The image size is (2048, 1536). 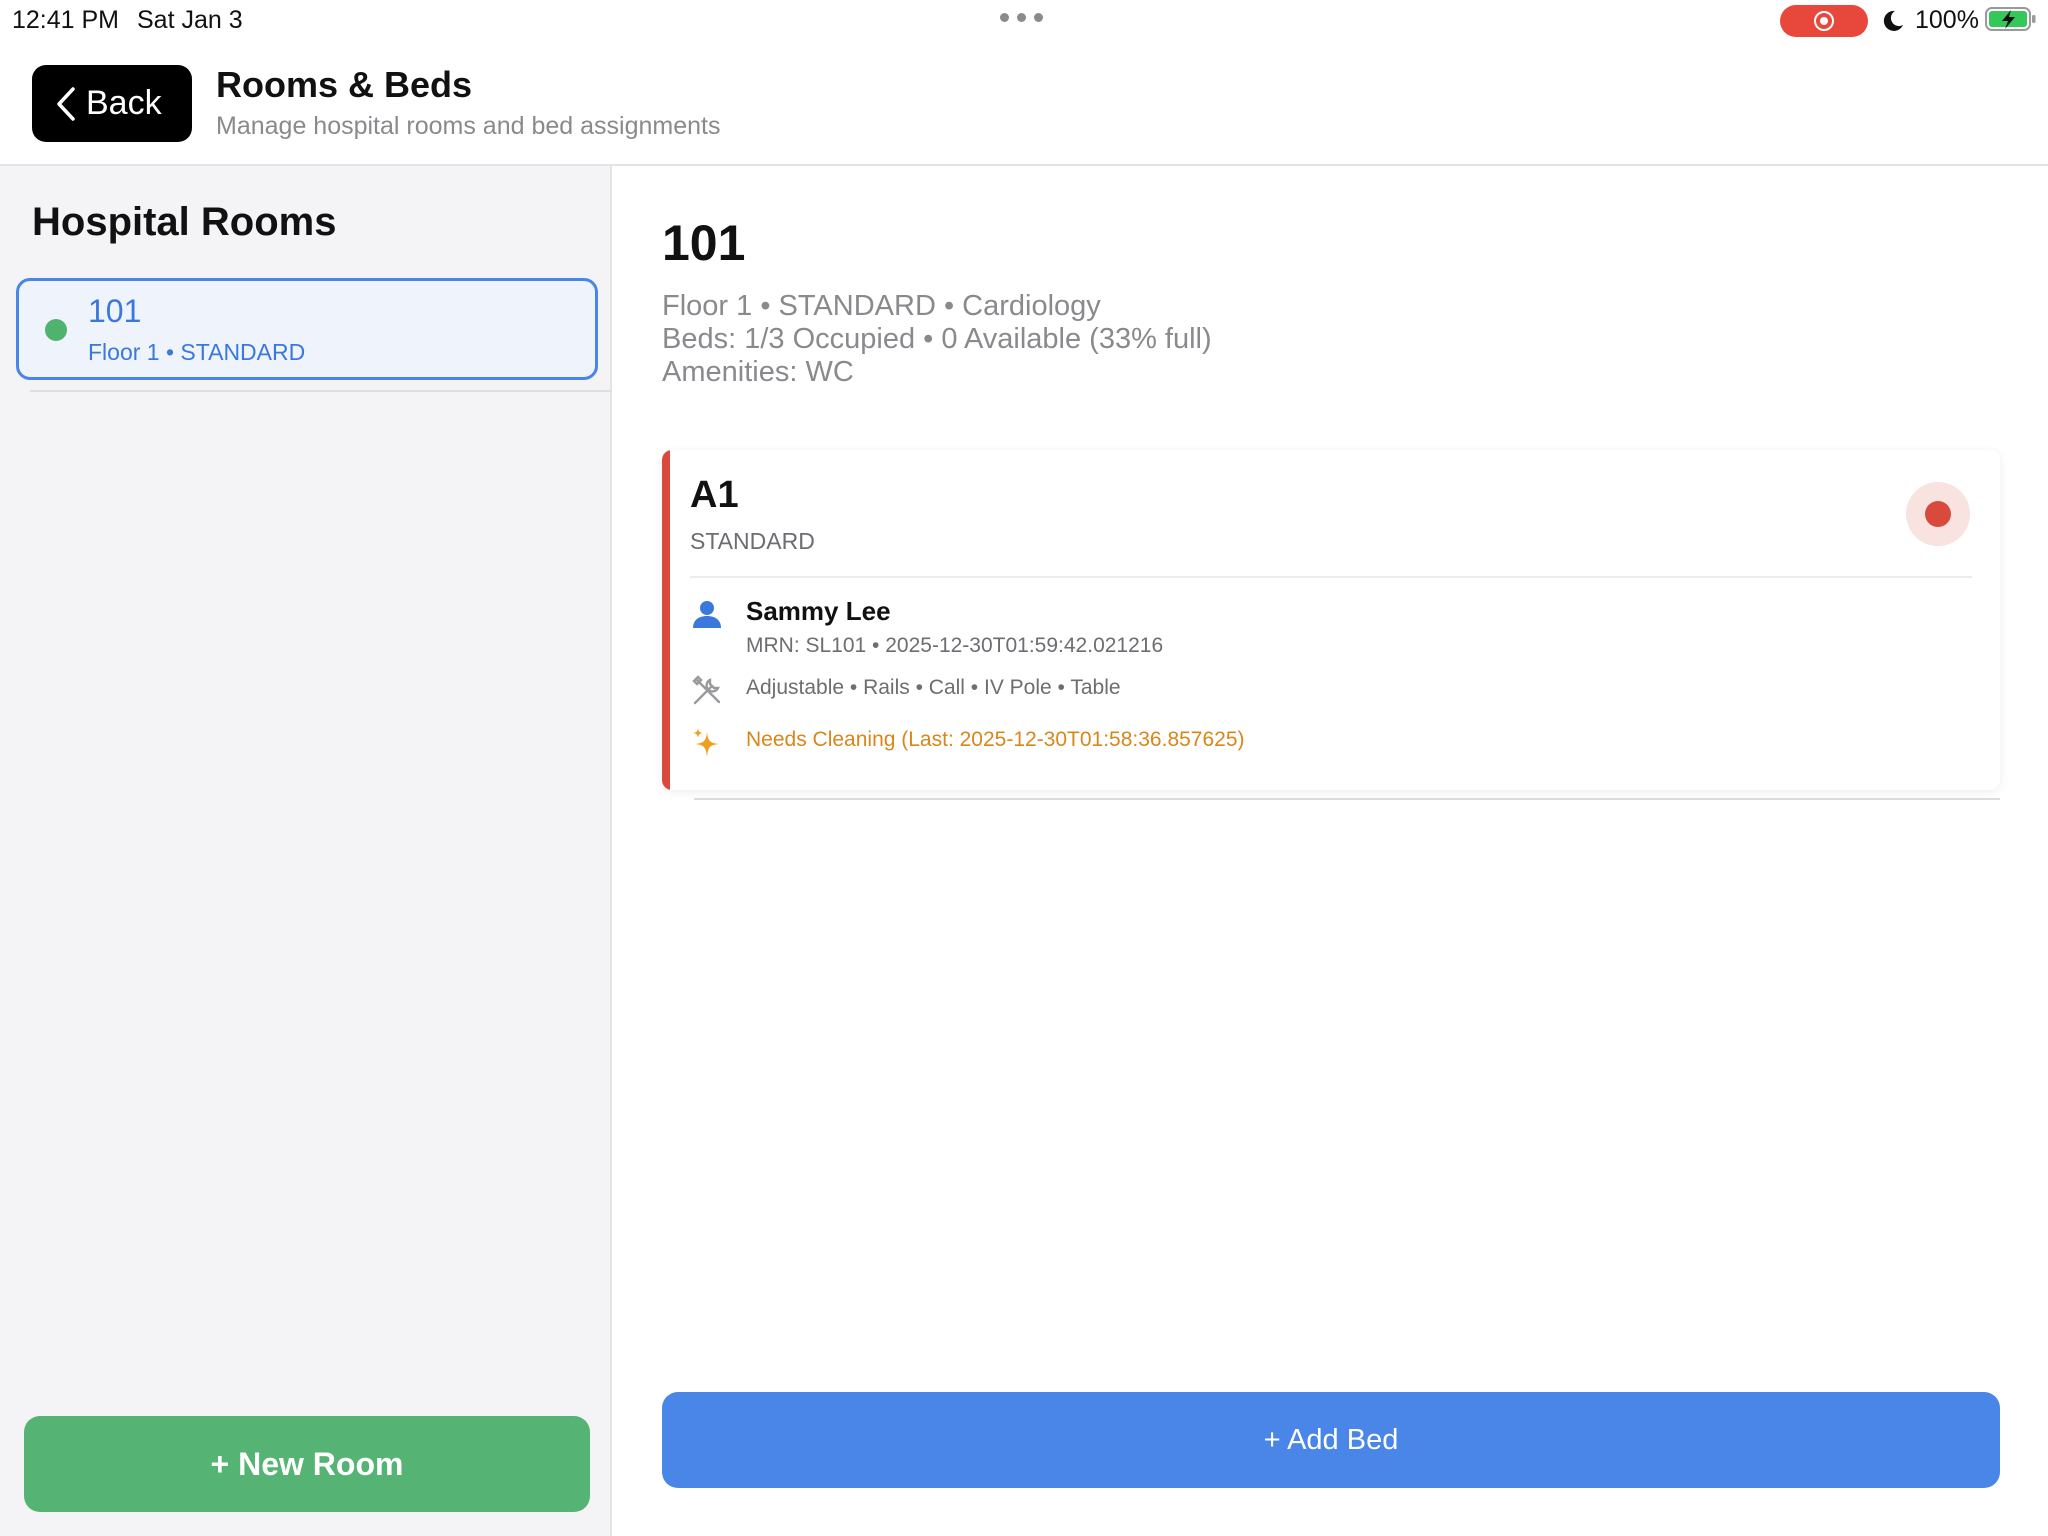 What do you see at coordinates (321, 391) in the screenshot?
I see `sidebar-divider` at bounding box center [321, 391].